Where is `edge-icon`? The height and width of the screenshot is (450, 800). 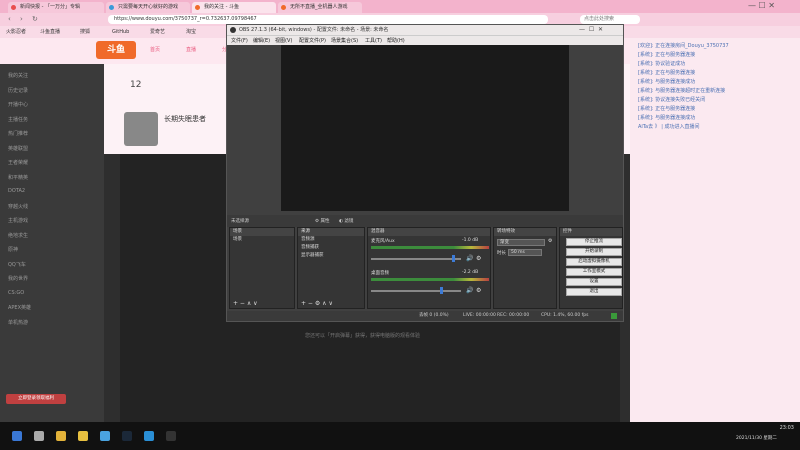
edge-icon is located at coordinates (149, 436).